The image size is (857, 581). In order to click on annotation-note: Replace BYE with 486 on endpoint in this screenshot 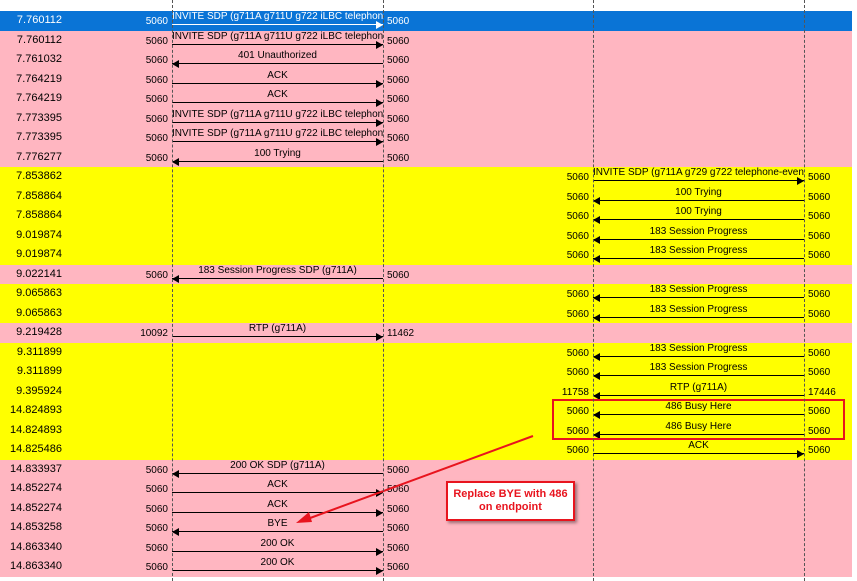, I will do `click(510, 501)`.